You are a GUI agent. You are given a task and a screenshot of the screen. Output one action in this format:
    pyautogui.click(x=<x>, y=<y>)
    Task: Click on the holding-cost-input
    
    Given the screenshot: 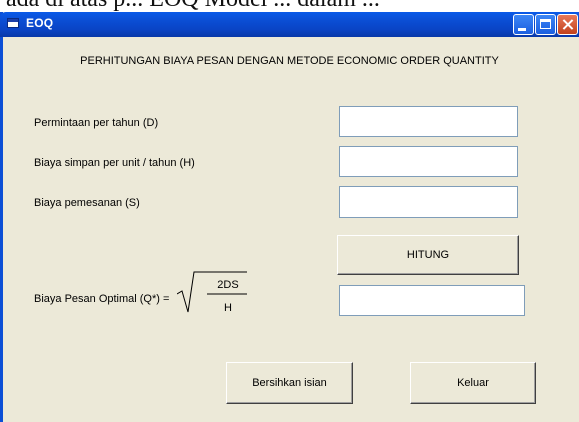 What is the action you would take?
    pyautogui.click(x=428, y=161)
    